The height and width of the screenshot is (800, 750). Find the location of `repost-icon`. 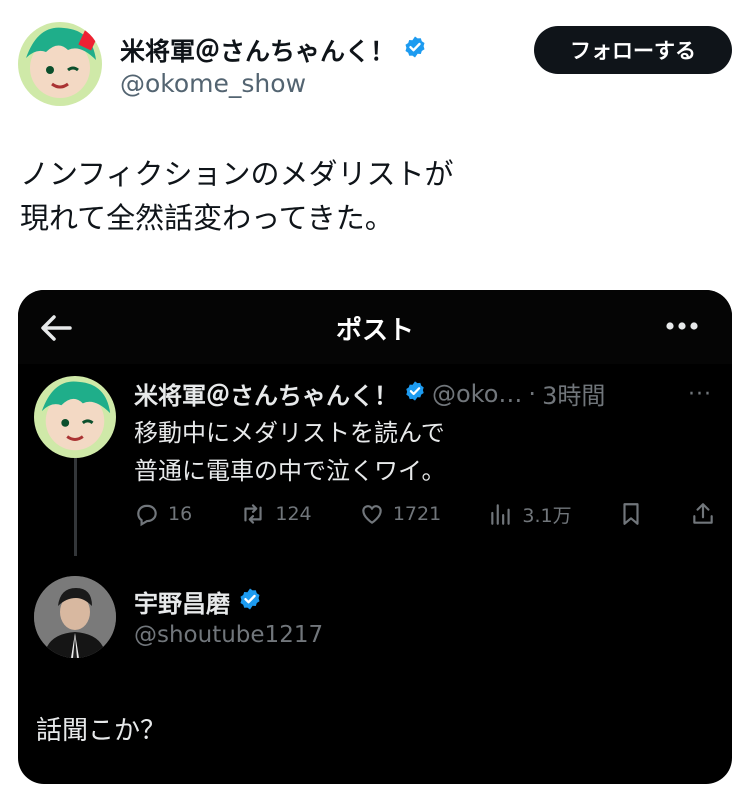

repost-icon is located at coordinates (253, 514).